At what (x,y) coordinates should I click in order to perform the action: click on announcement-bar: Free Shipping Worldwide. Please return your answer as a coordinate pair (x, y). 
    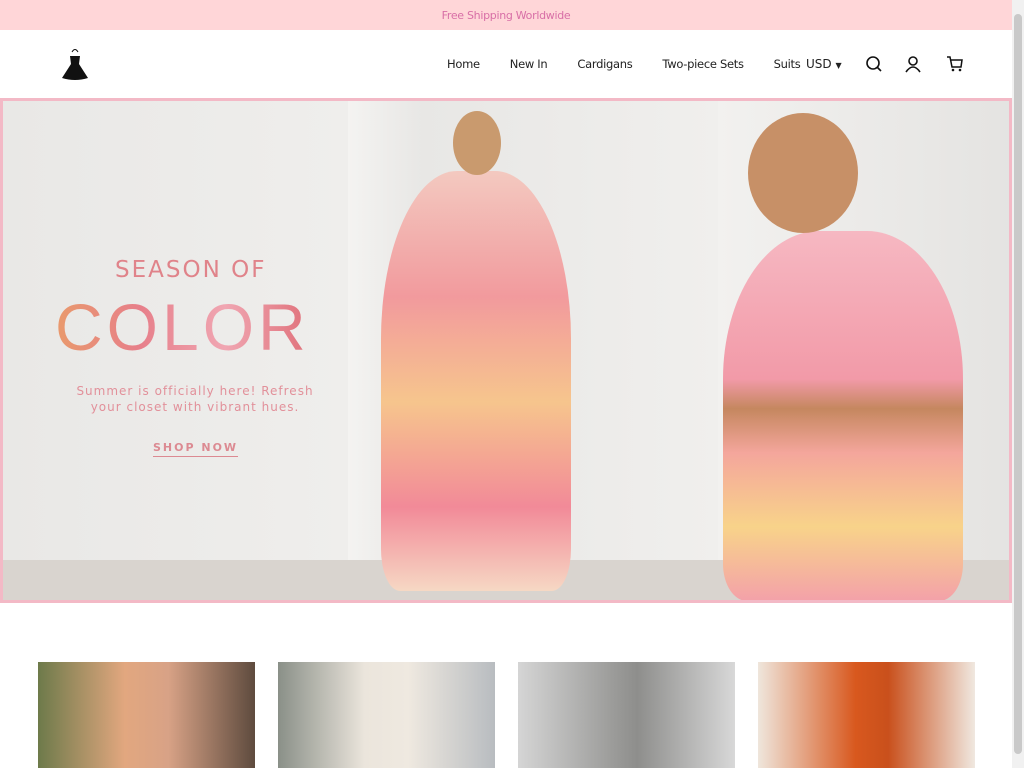
    Looking at the image, I should click on (506, 15).